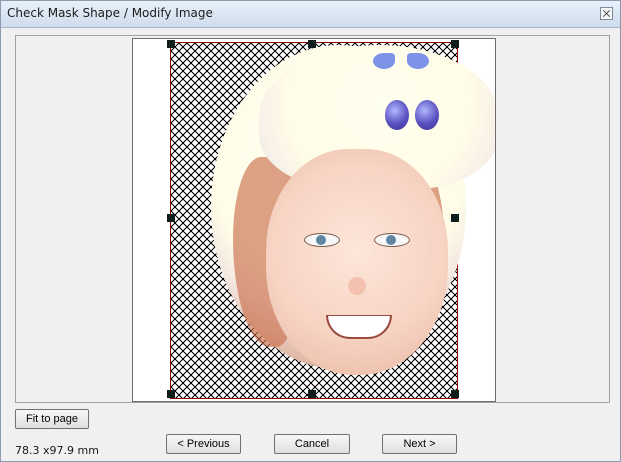  I want to click on image-dimensions: 78.3 x97.9 mm, so click(57, 450).